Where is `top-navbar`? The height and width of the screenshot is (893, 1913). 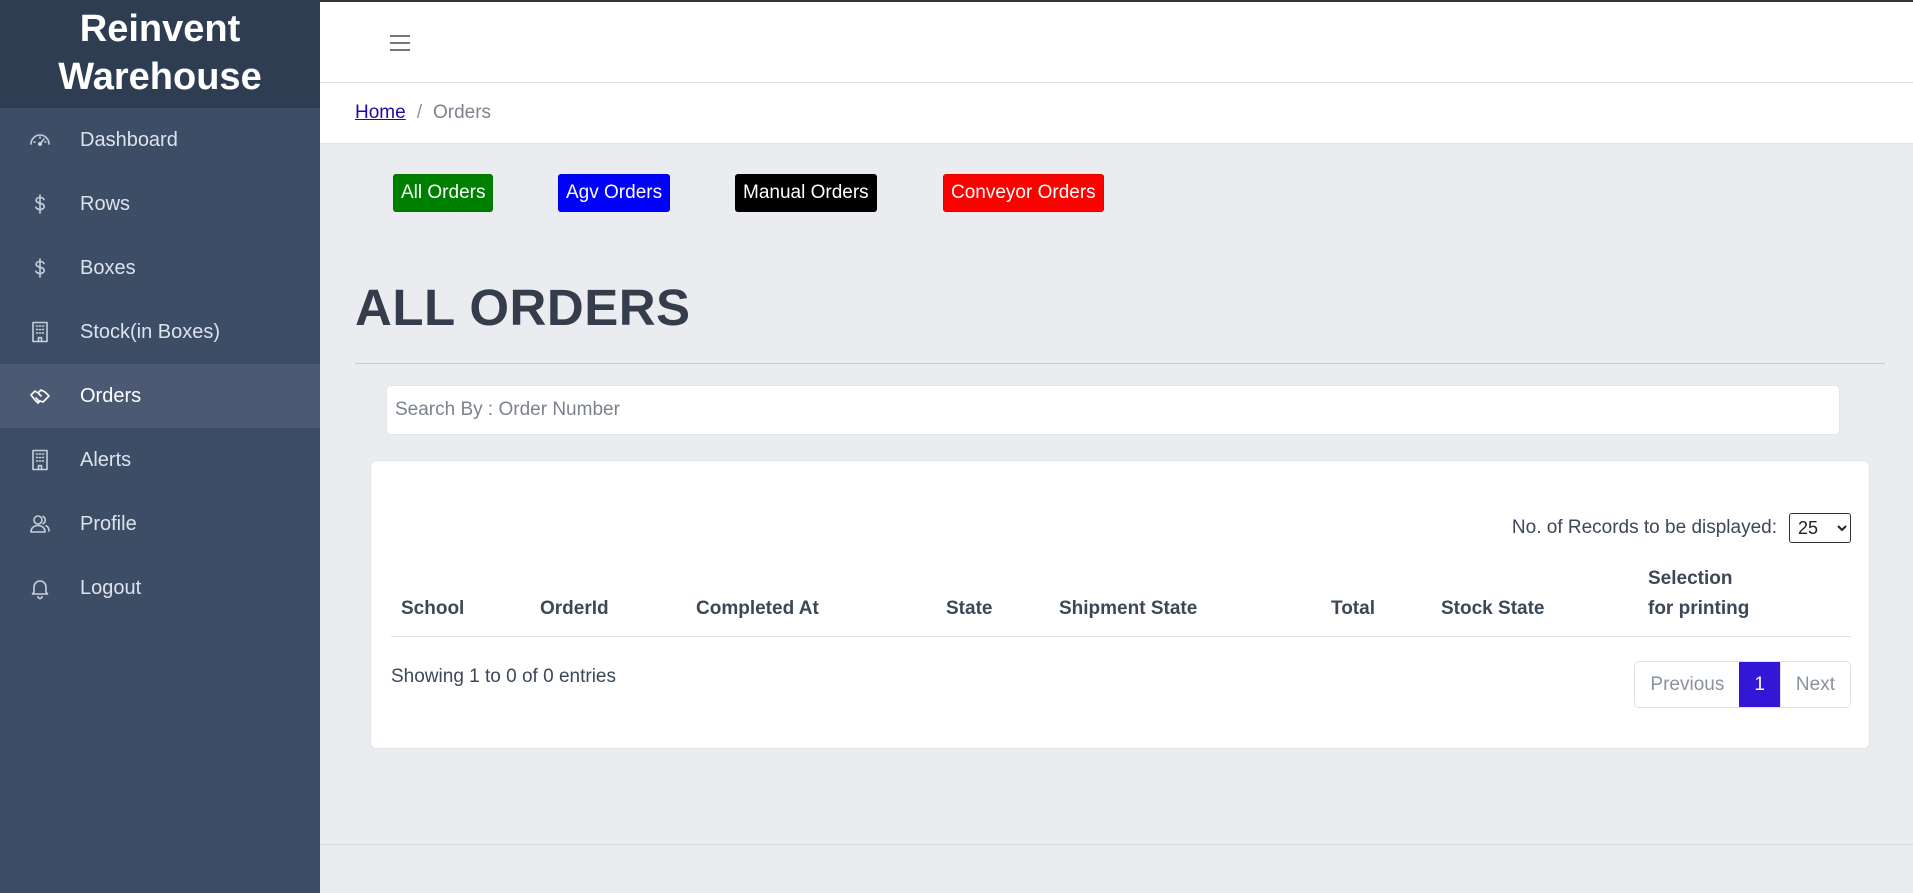 top-navbar is located at coordinates (1116, 41).